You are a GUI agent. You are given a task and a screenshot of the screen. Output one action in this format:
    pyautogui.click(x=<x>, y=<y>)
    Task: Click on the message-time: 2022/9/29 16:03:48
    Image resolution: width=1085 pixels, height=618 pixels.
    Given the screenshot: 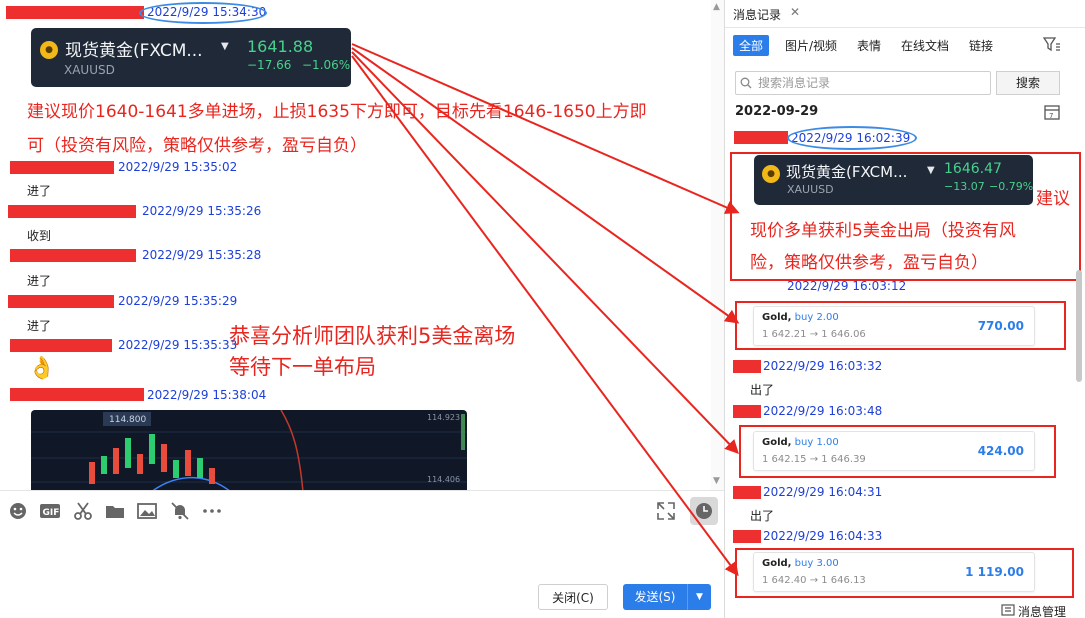 What is the action you would take?
    pyautogui.click(x=823, y=411)
    